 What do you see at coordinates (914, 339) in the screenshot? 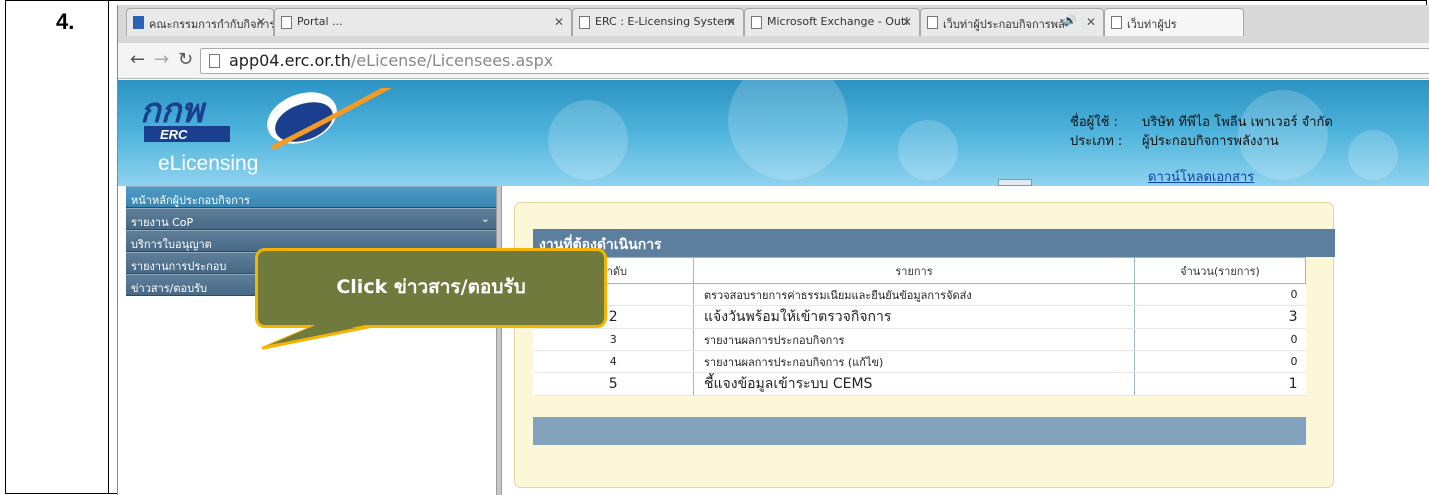
I see `row-item-link: รายงานผลการประกอบกิจการ` at bounding box center [914, 339].